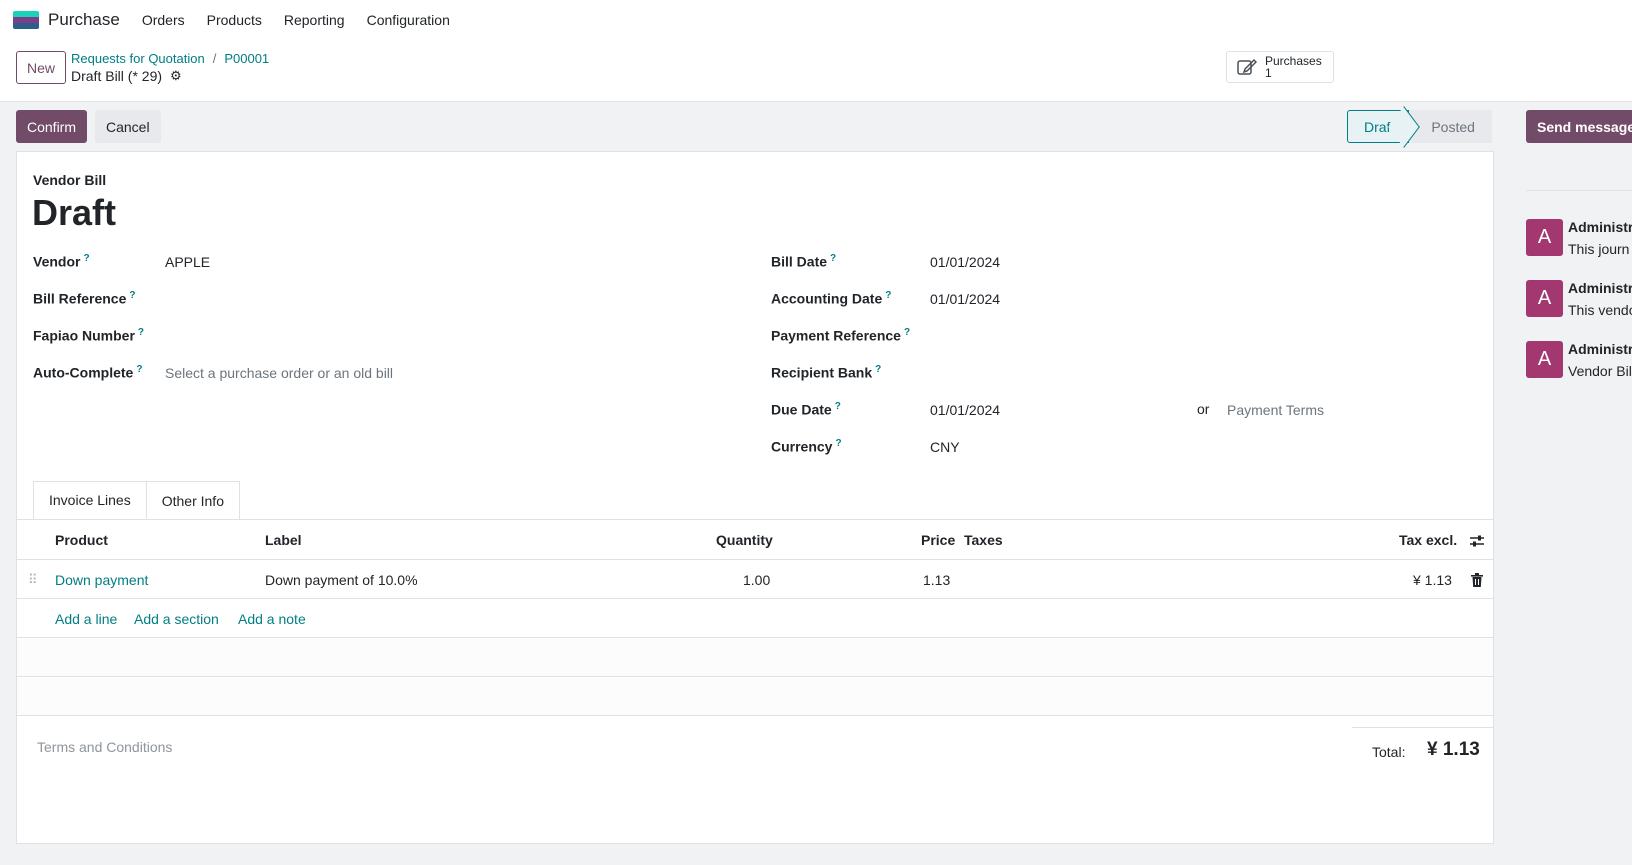 The image size is (1632, 865). Describe the element at coordinates (104, 747) in the screenshot. I see `terms-and-conditions-field: Terms and Conditions` at that location.